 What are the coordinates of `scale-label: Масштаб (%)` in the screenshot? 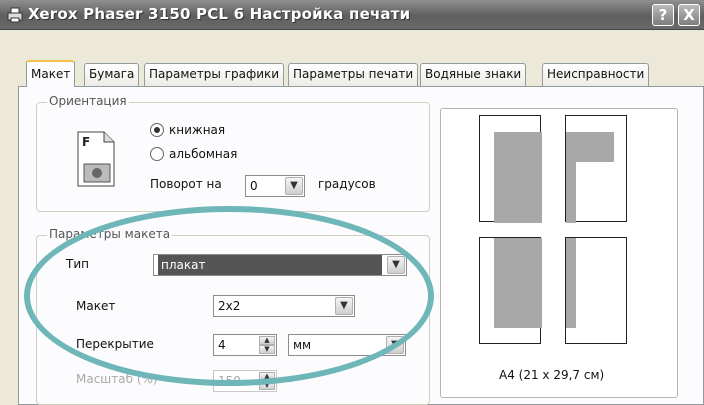 It's located at (117, 379).